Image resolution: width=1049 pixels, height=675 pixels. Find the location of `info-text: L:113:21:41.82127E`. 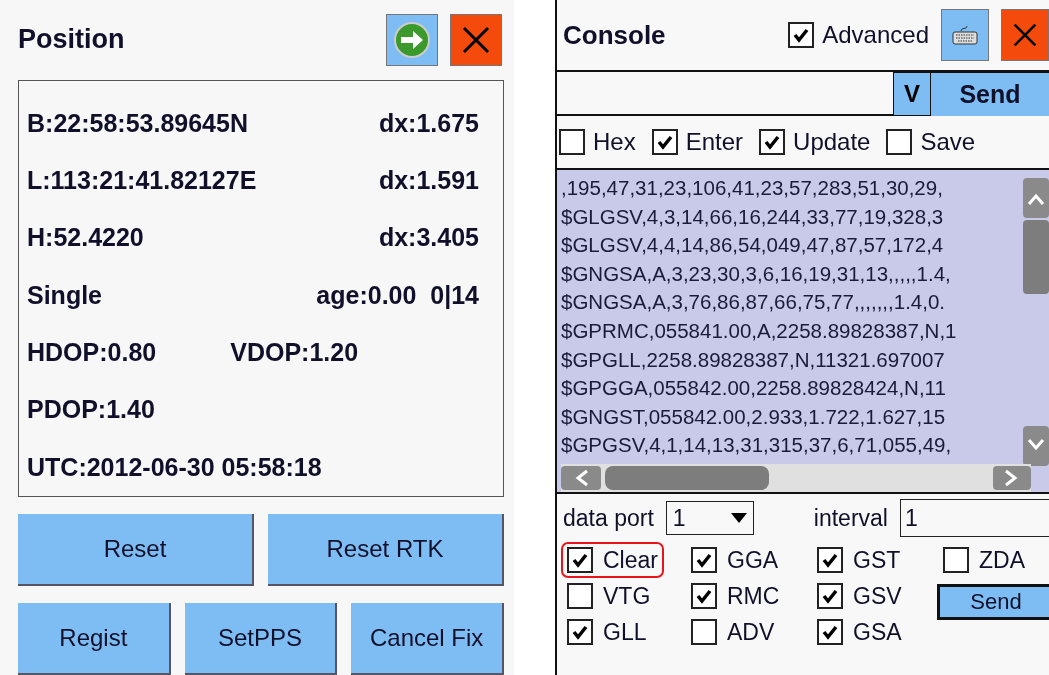

info-text: L:113:21:41.82127E is located at coordinates (142, 180).